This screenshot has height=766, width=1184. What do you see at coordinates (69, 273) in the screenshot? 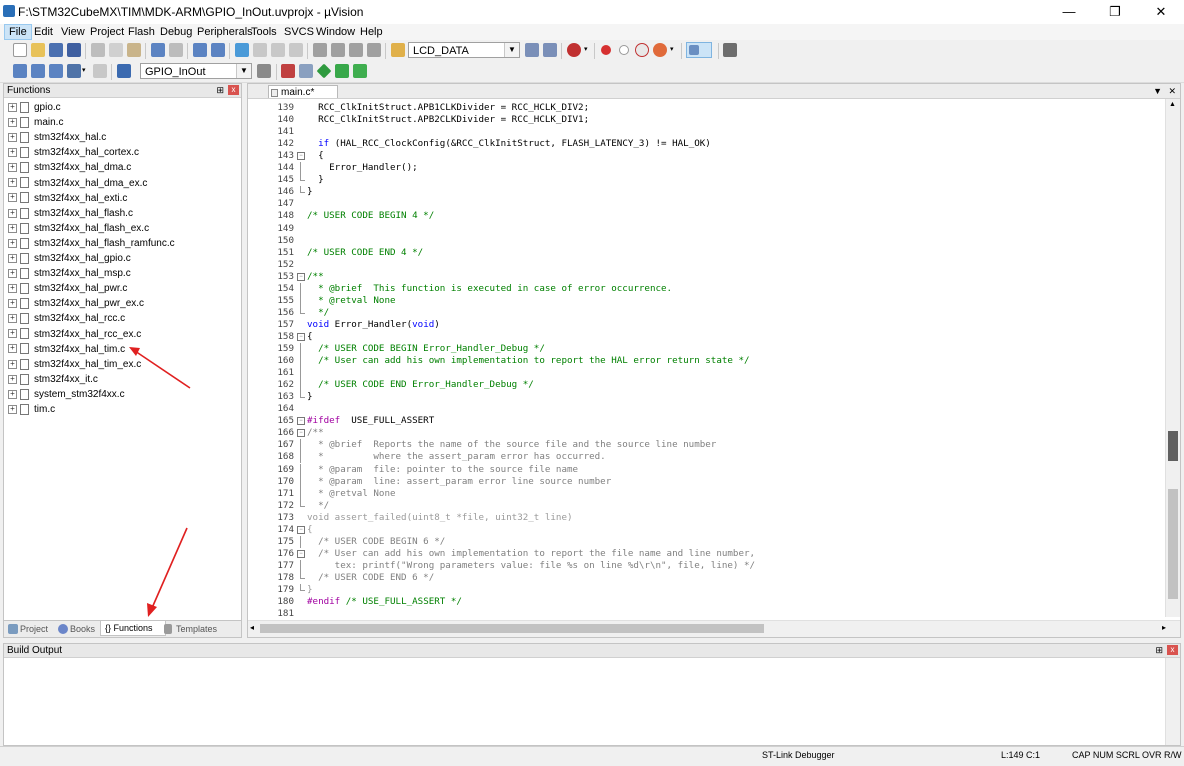
I see `function-file-item: + stm32f4xx_hal_msp.c` at bounding box center [69, 273].